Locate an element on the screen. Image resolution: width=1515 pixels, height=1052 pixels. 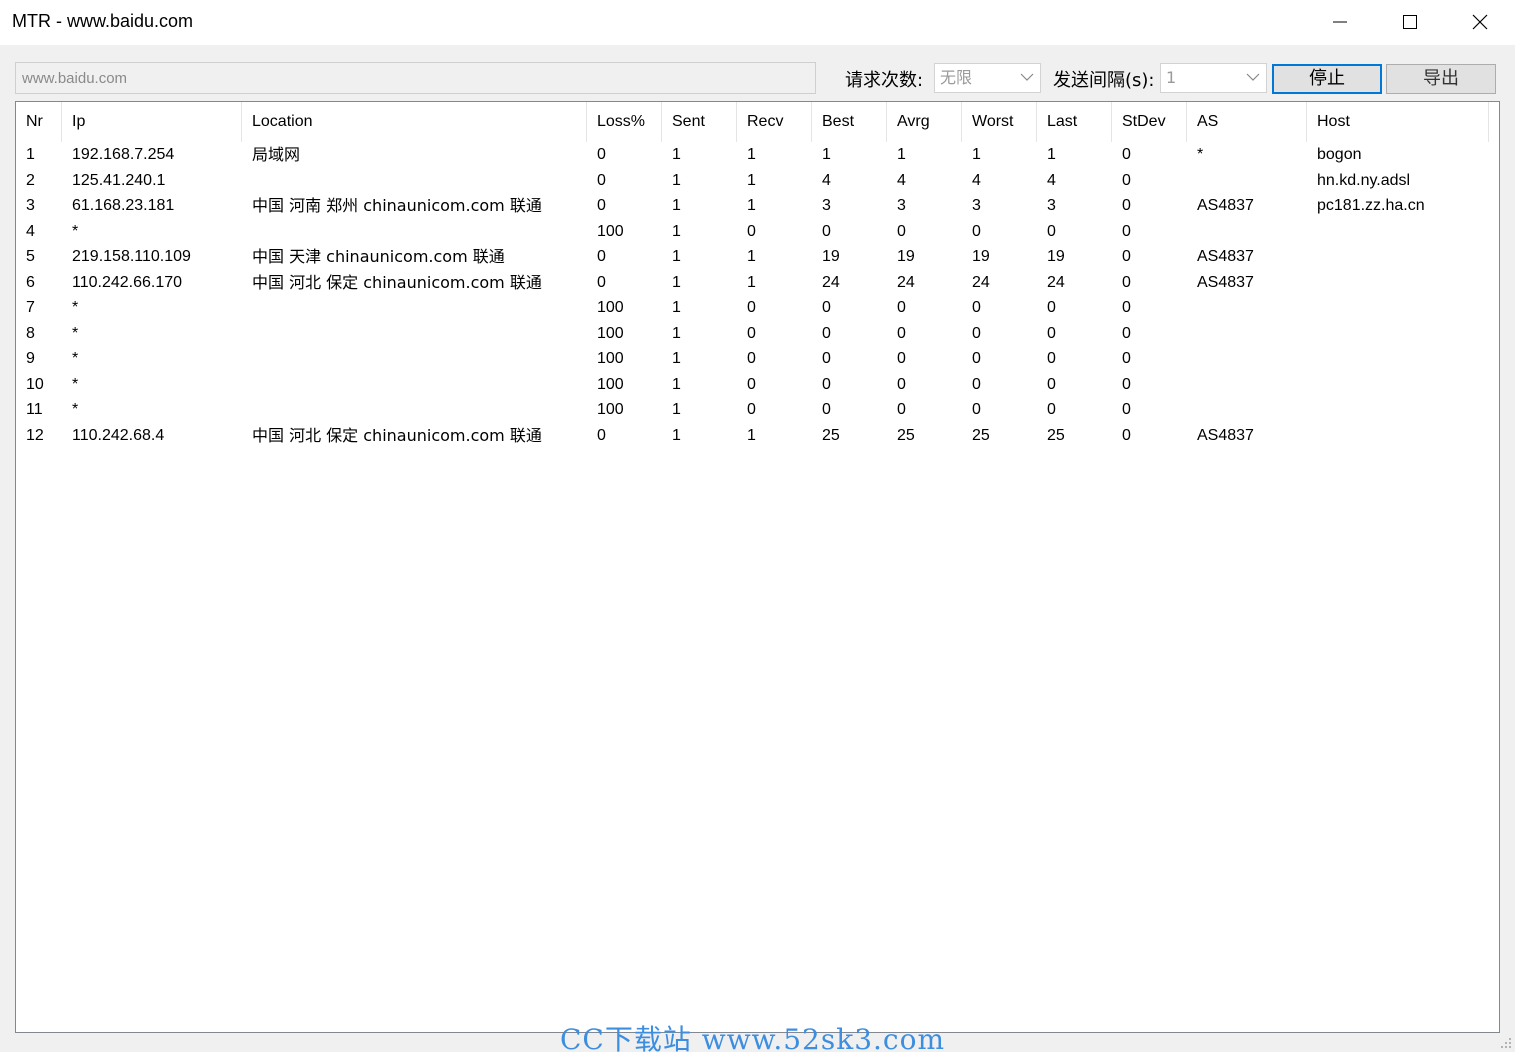
column-header-best: Best is located at coordinates (849, 122).